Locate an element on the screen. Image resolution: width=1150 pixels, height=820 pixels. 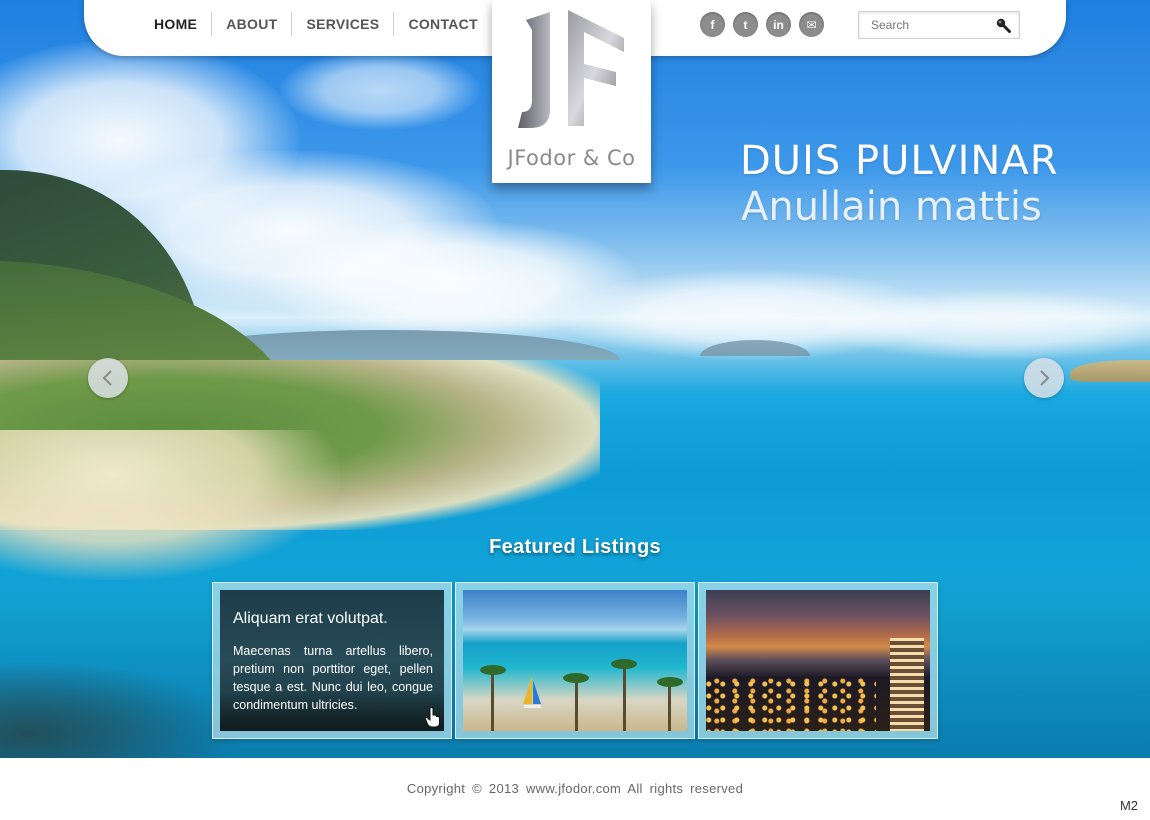
chevron-left-icon is located at coordinates (107, 378).